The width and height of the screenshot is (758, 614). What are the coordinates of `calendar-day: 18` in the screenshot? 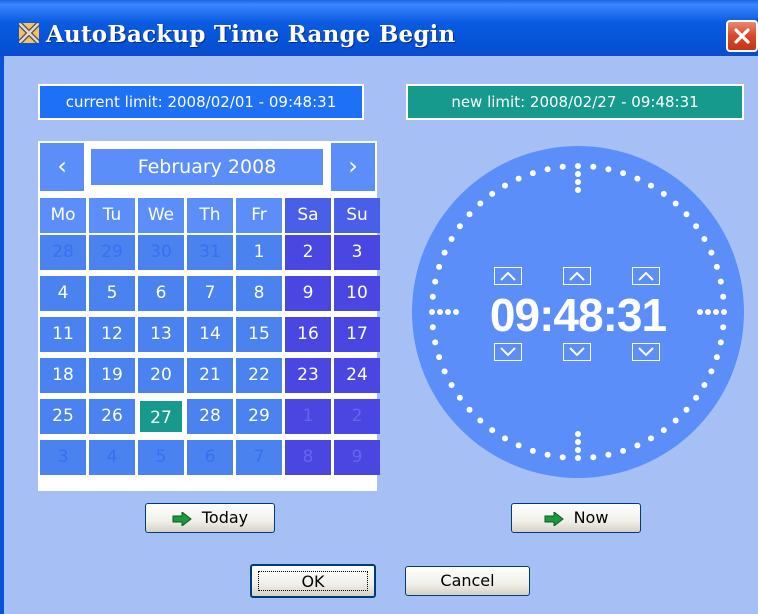 It's located at (63, 375).